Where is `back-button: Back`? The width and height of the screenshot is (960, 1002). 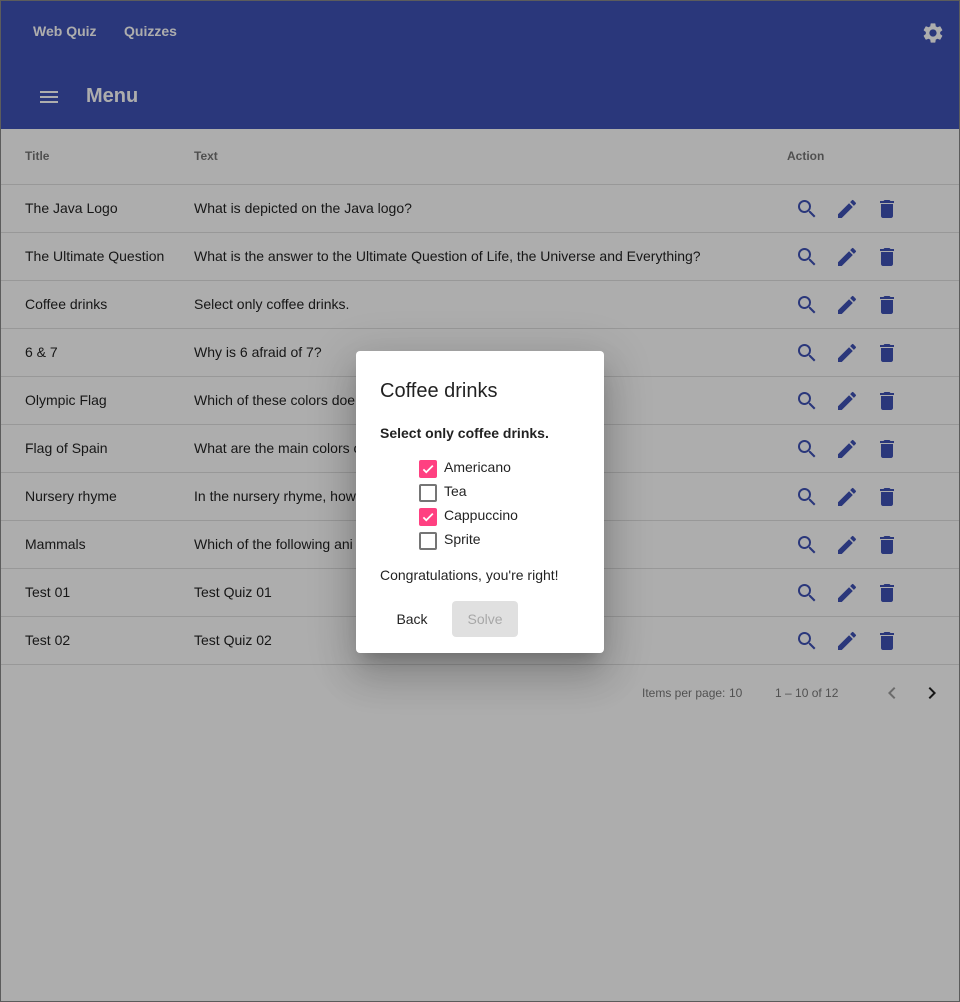
back-button: Back is located at coordinates (412, 619).